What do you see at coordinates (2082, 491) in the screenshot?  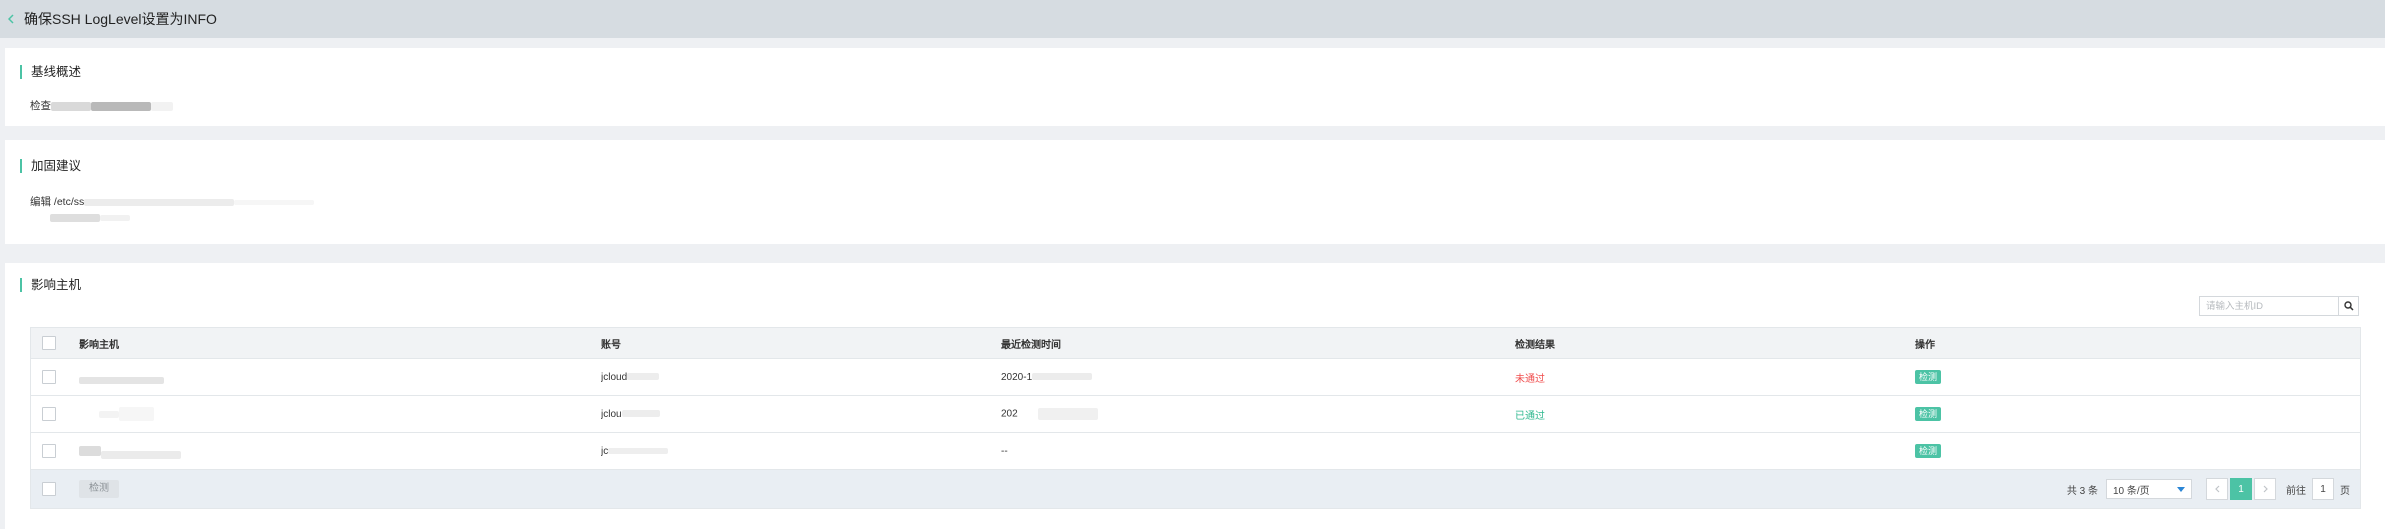 I see `total-count: 共 3 条` at bounding box center [2082, 491].